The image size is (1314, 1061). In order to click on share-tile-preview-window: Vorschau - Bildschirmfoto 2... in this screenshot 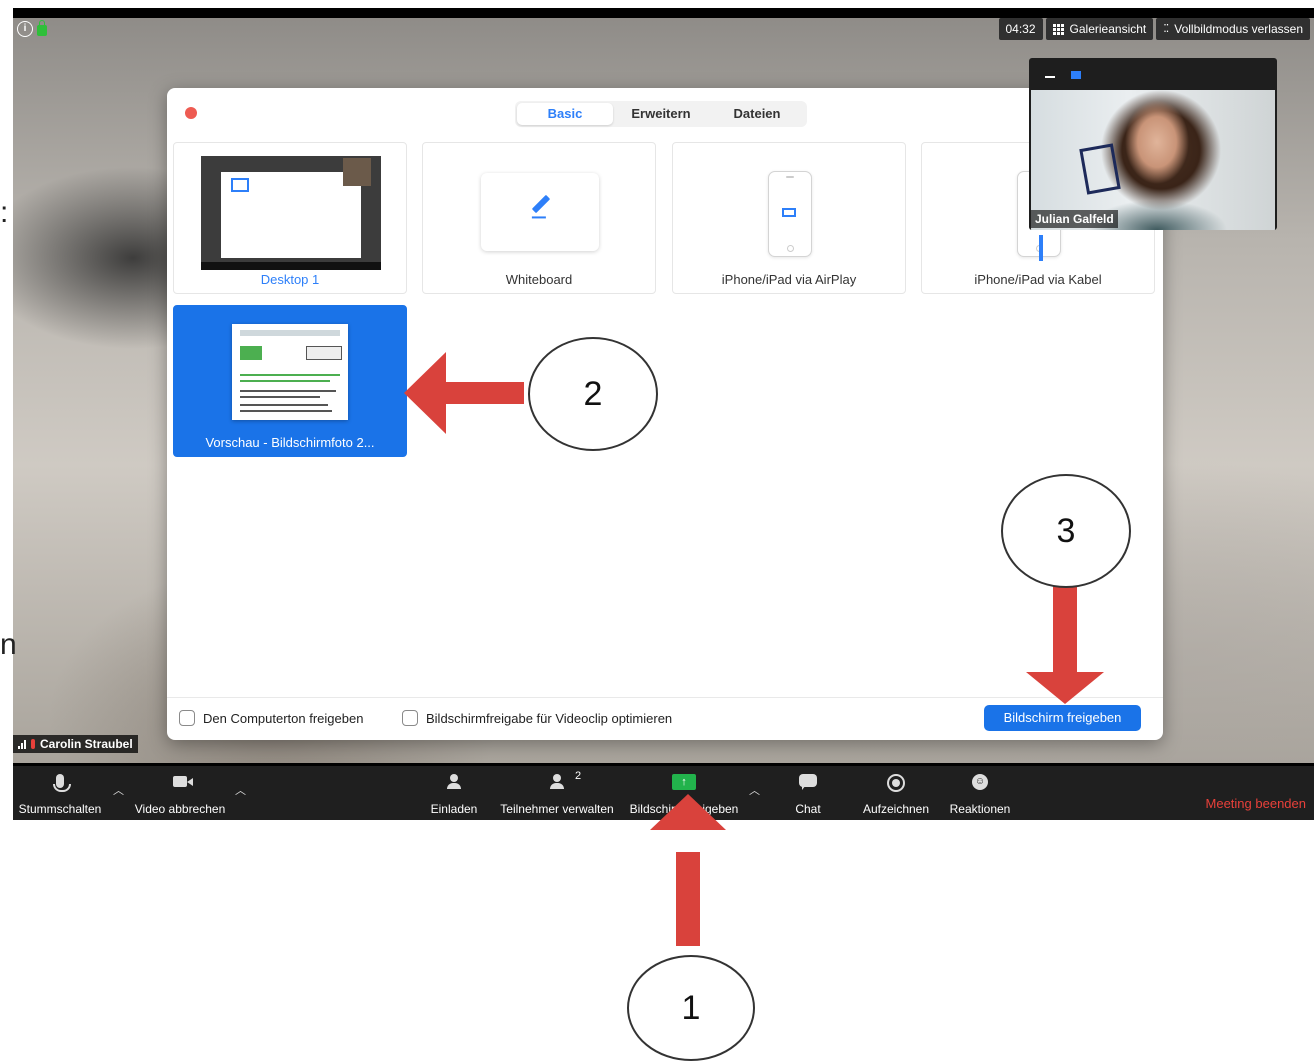, I will do `click(290, 381)`.